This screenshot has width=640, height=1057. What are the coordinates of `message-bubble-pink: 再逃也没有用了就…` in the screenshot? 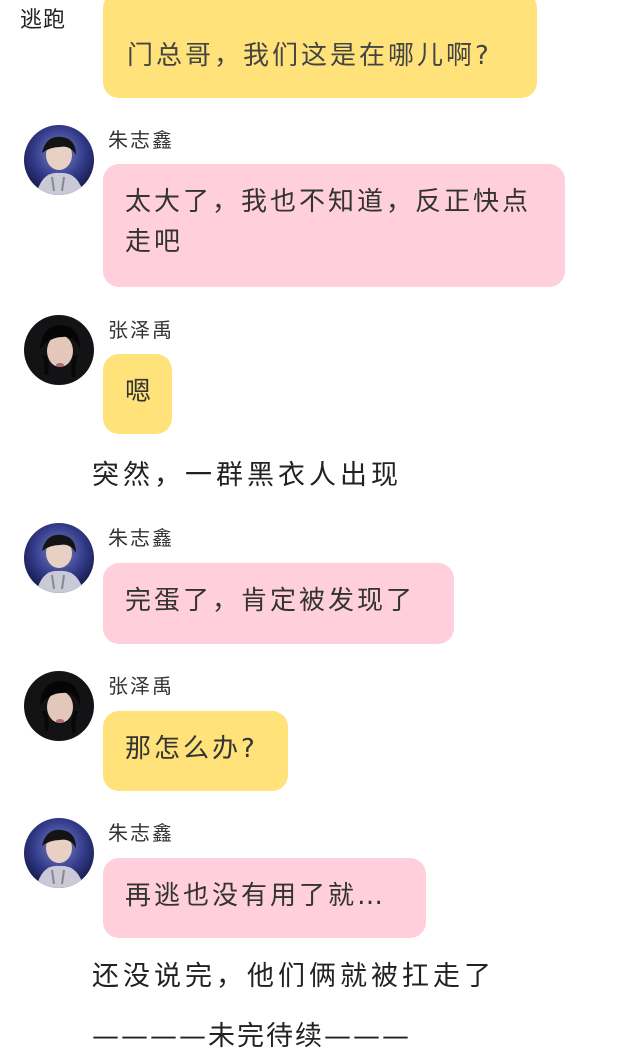 It's located at (264, 898).